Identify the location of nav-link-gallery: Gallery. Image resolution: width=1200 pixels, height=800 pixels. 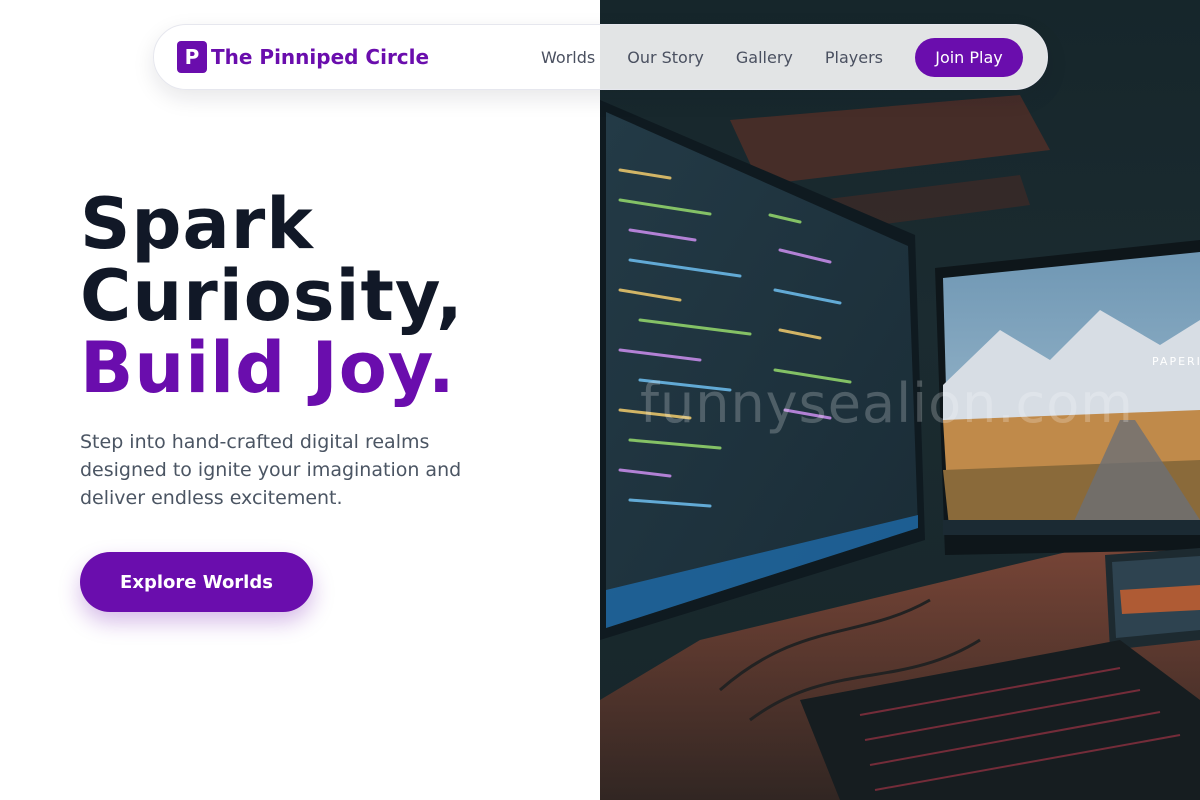
(764, 57).